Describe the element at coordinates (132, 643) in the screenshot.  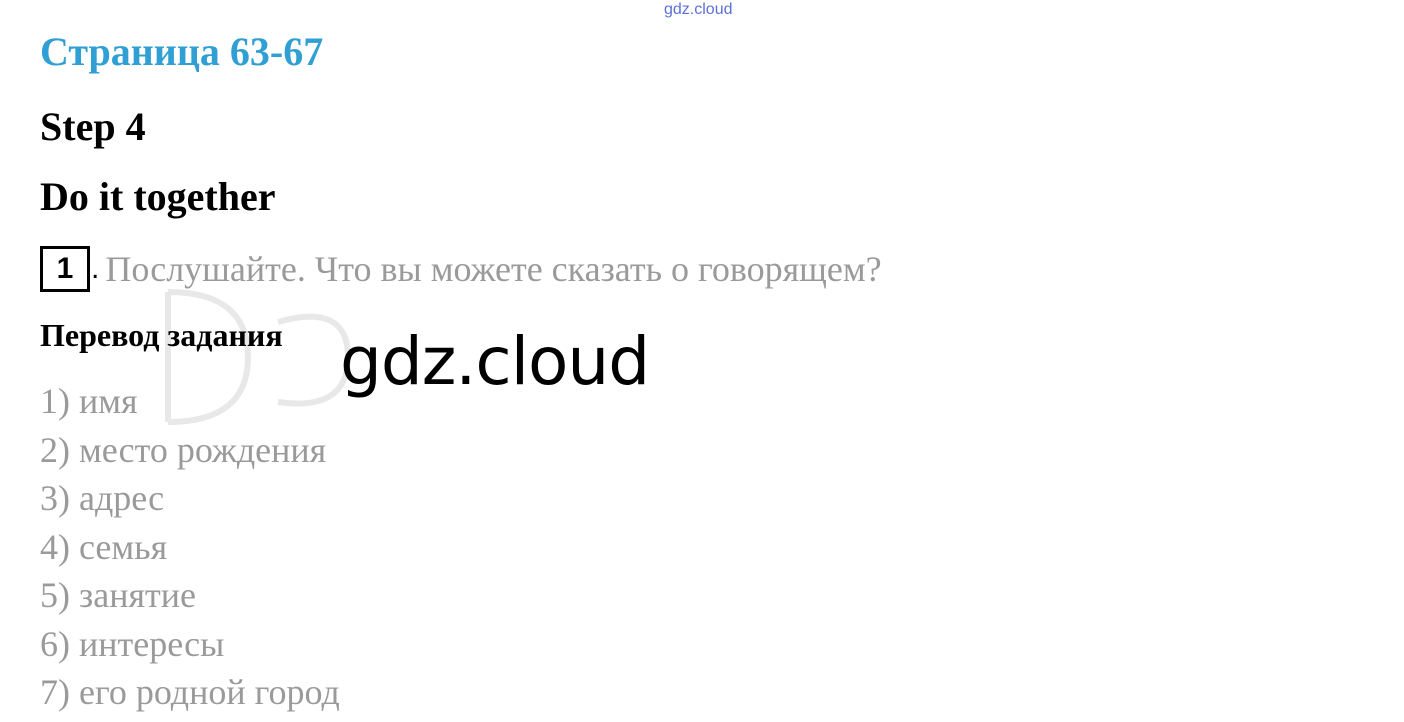
I see `answer-item-6: 6) интересы` at that location.